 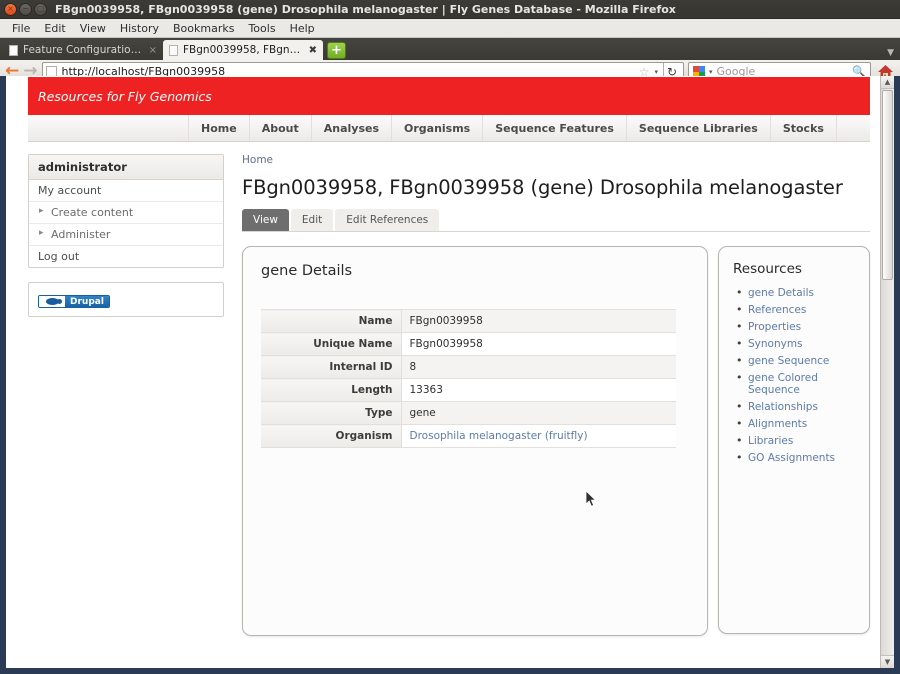 I want to click on new-tab-button: +, so click(x=336, y=50).